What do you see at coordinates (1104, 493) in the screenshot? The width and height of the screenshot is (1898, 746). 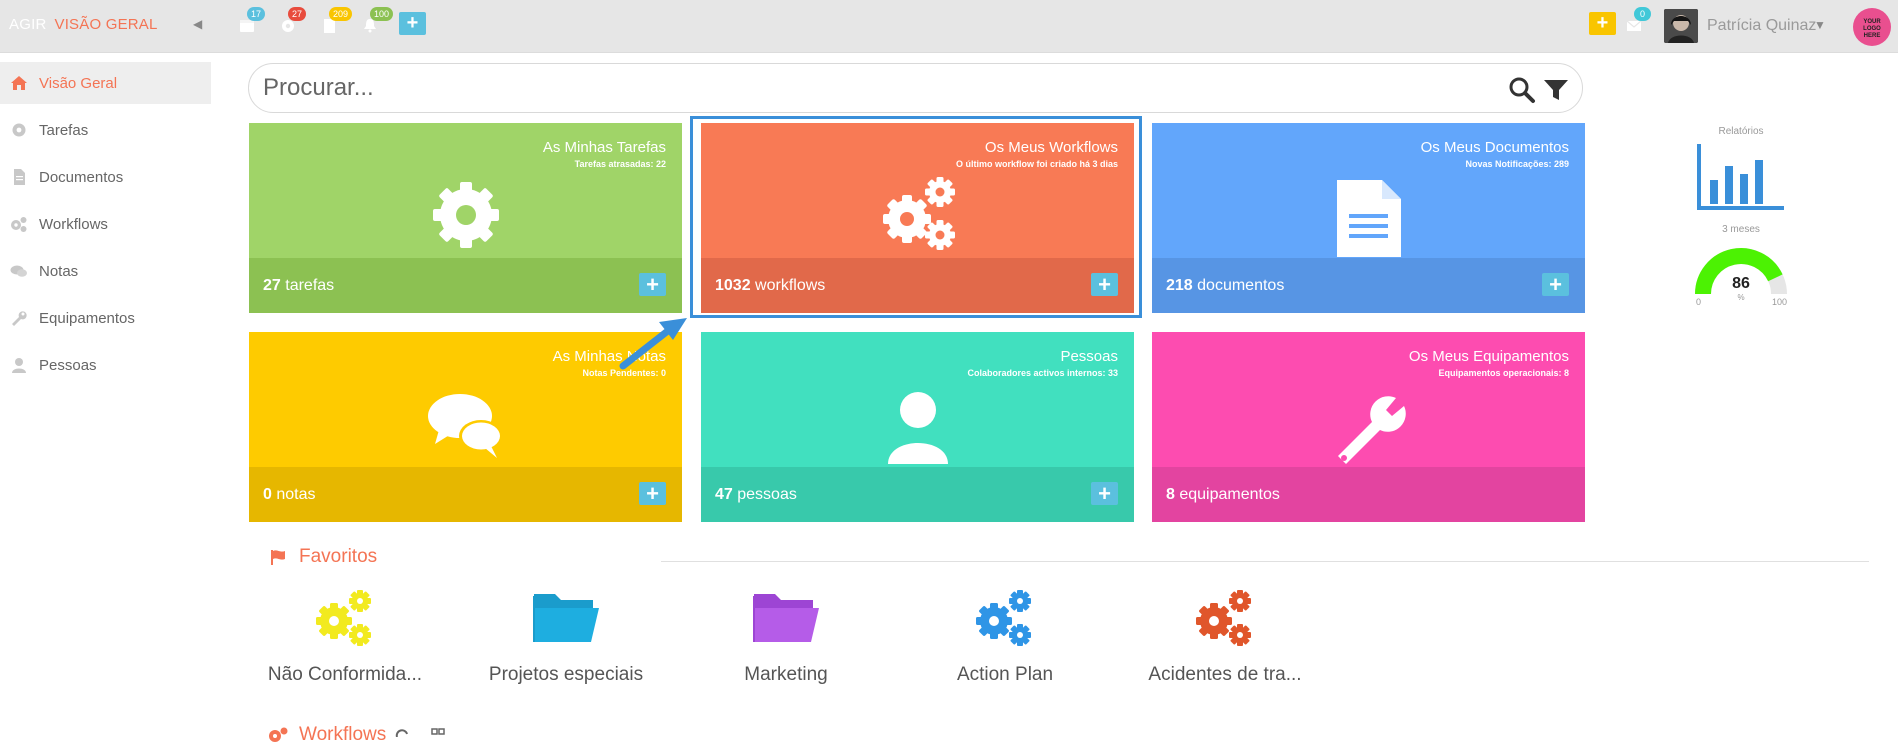 I see `add-pessoa-button: +` at bounding box center [1104, 493].